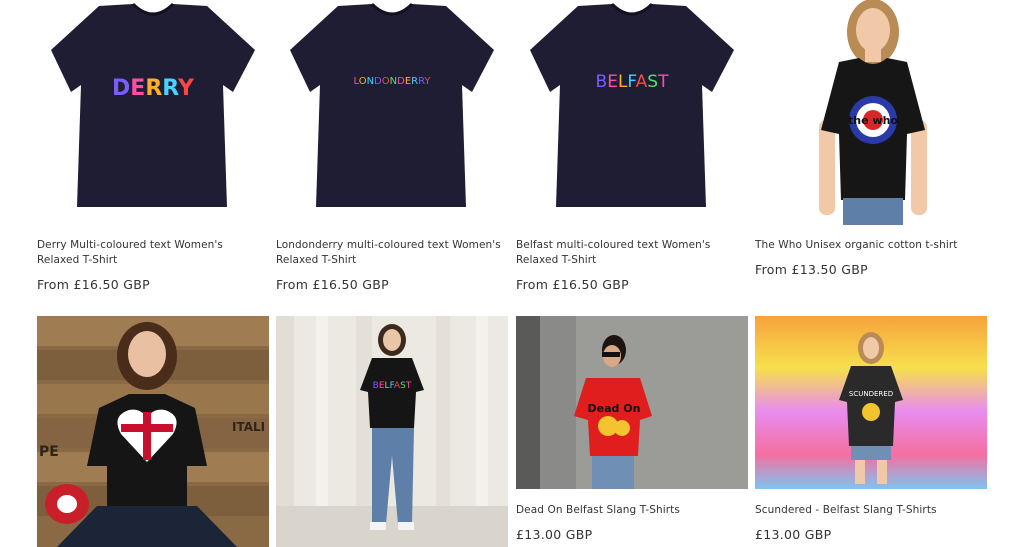 The width and height of the screenshot is (1024, 547). Describe the element at coordinates (869, 510) in the screenshot. I see `product-title: Scundered - Belfast Slang T-Shirts` at that location.